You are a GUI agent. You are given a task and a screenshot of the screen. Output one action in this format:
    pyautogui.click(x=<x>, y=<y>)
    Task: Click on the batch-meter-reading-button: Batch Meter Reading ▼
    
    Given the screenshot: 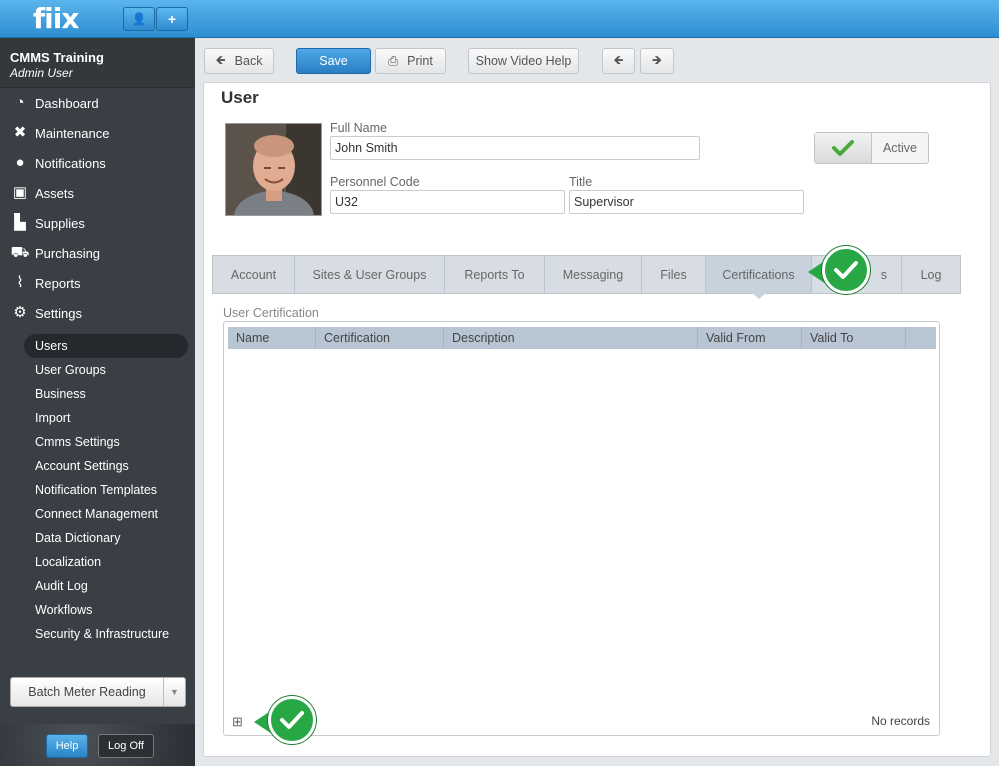 What is the action you would take?
    pyautogui.click(x=98, y=692)
    